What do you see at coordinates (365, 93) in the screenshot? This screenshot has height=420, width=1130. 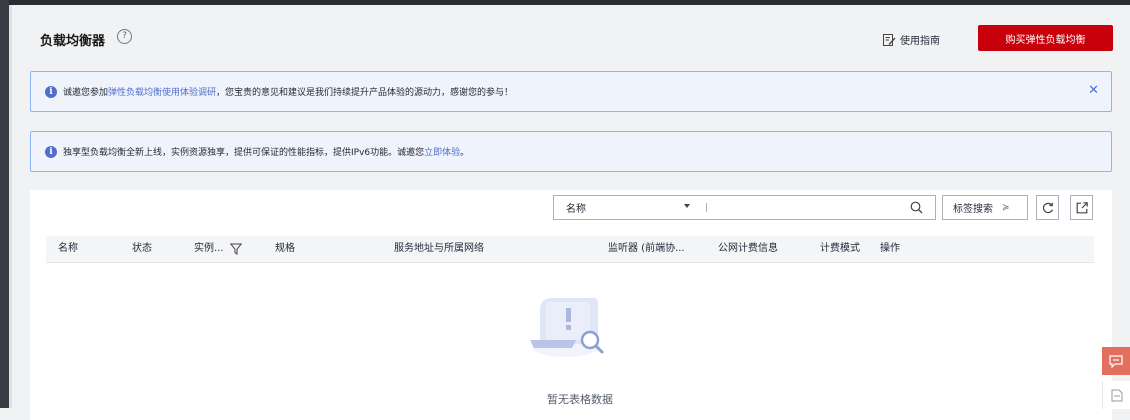 I see `survey-notice-text-tail: ，您宝贵的意见和建议是我们持续提升产品体验的源动力，感谢您的参与！` at bounding box center [365, 93].